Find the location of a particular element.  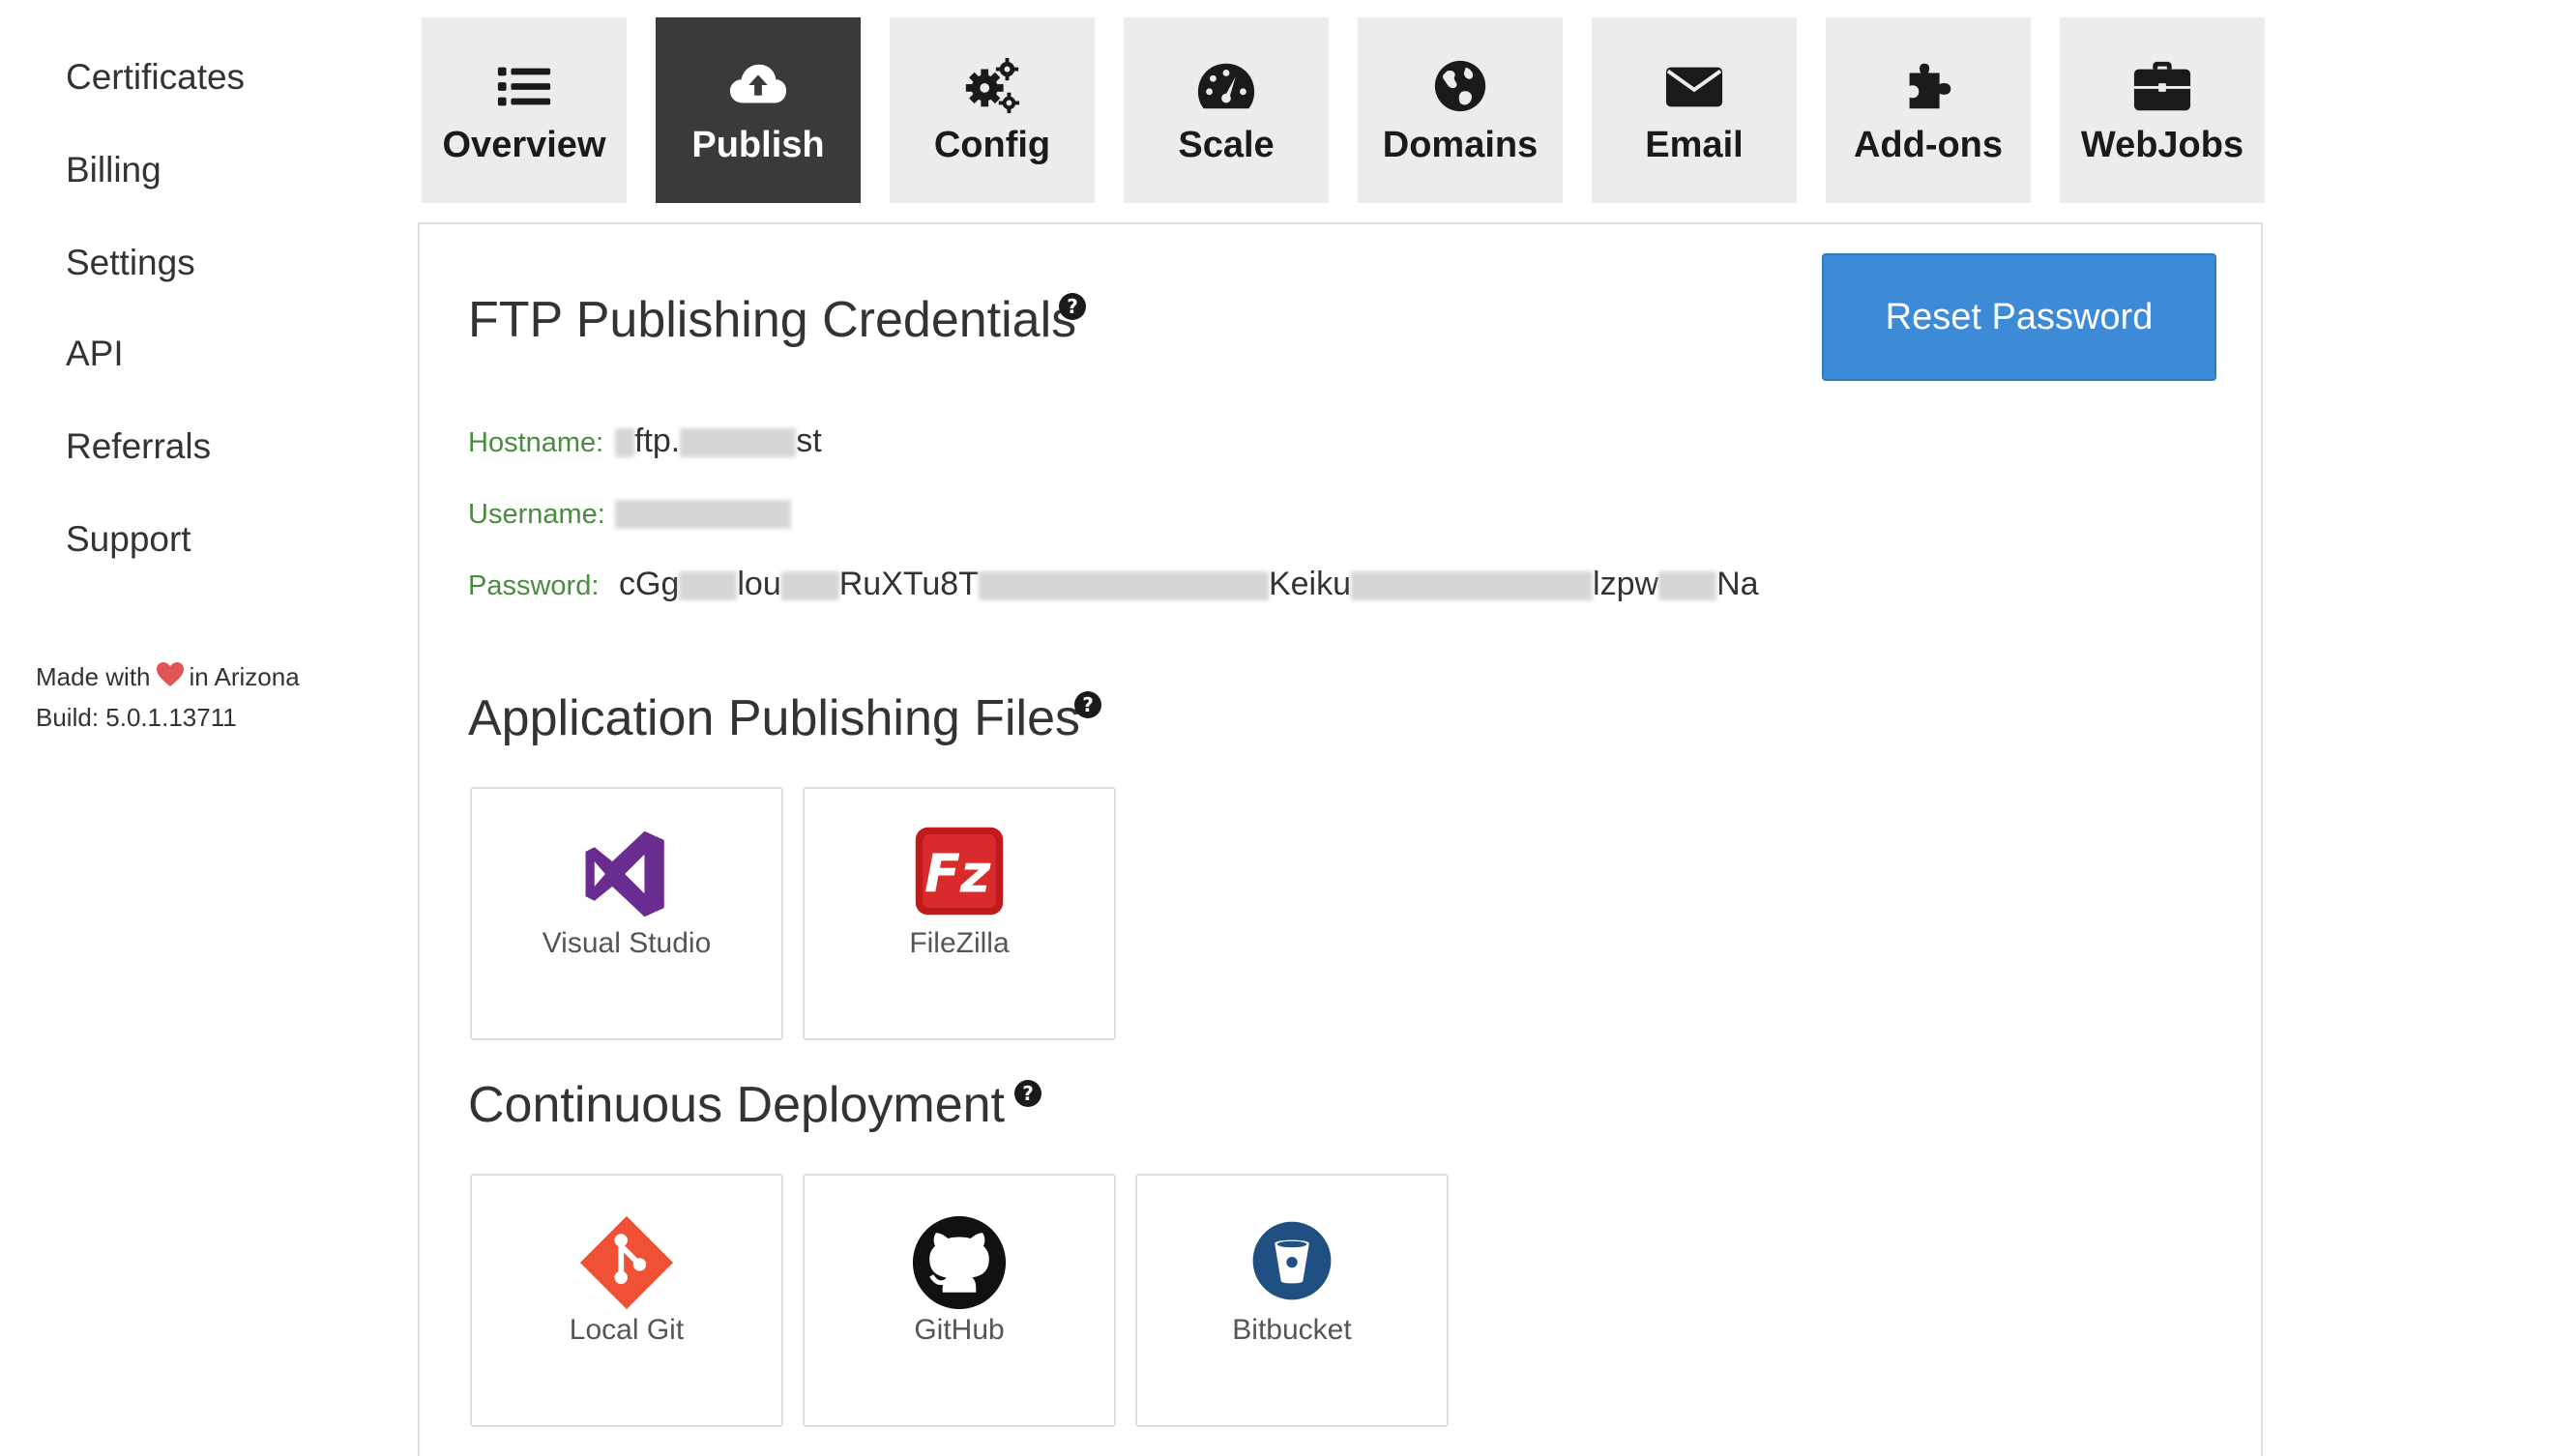

tab-domains: Domains is located at coordinates (1460, 110).